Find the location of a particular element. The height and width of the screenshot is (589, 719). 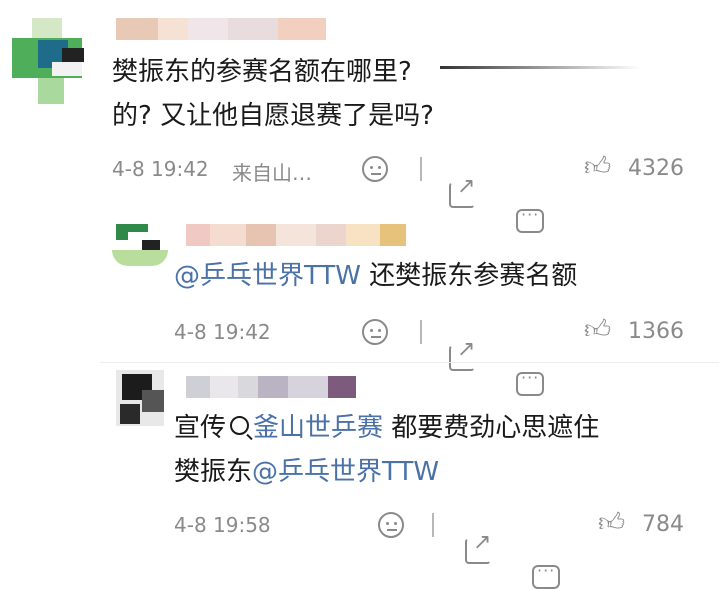

search-icon is located at coordinates (240, 425).